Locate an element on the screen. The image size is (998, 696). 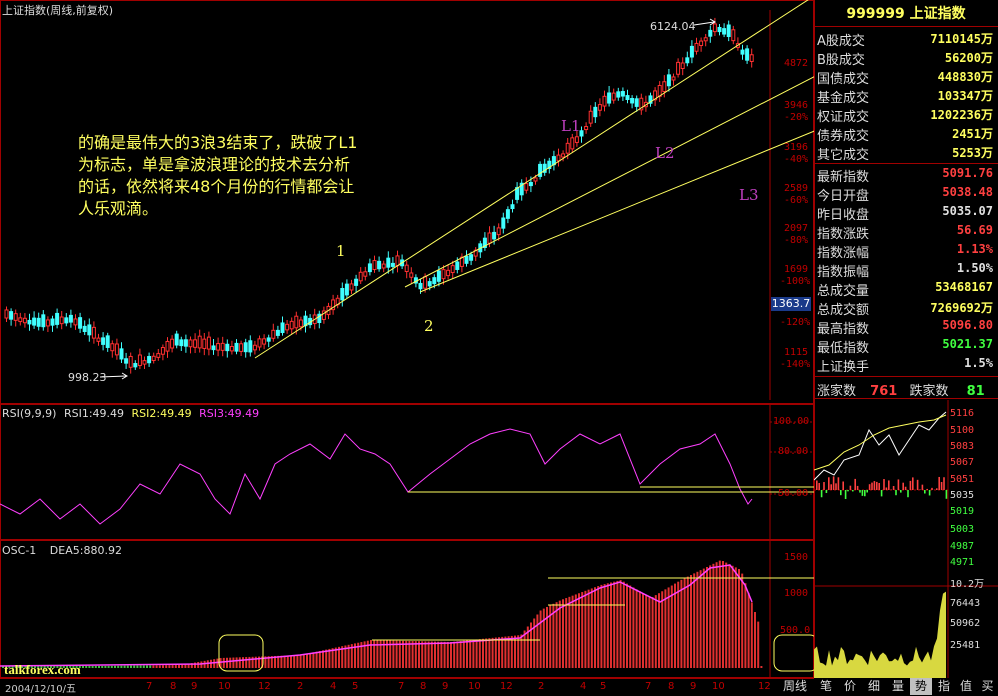
time-tick: 10 is located at coordinates (224, 686).